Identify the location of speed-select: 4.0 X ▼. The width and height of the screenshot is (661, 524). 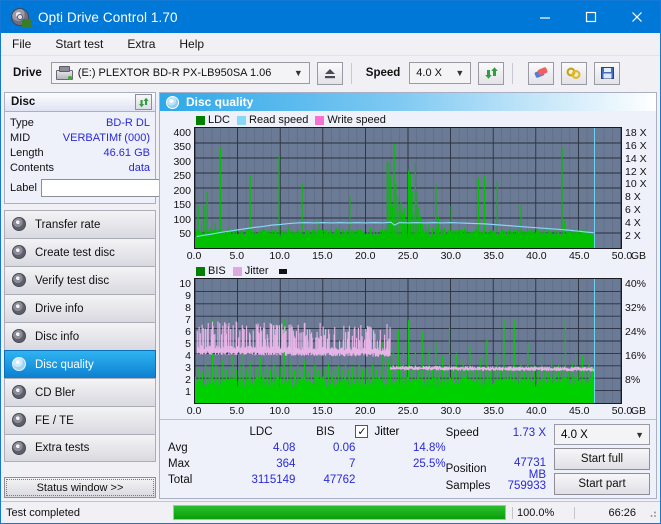
(440, 73).